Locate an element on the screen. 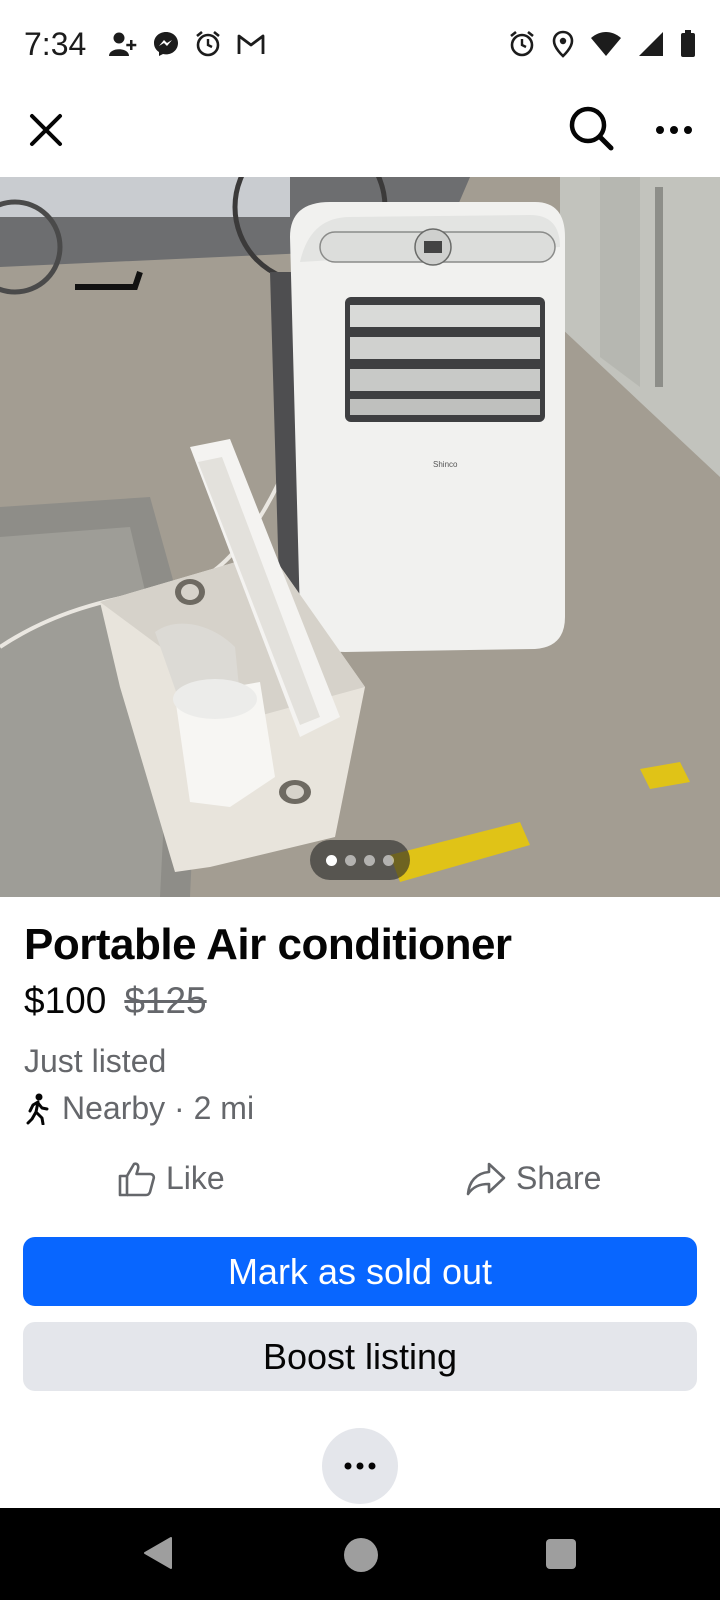 The height and width of the screenshot is (1600, 720). gmail-icon is located at coordinates (251, 44).